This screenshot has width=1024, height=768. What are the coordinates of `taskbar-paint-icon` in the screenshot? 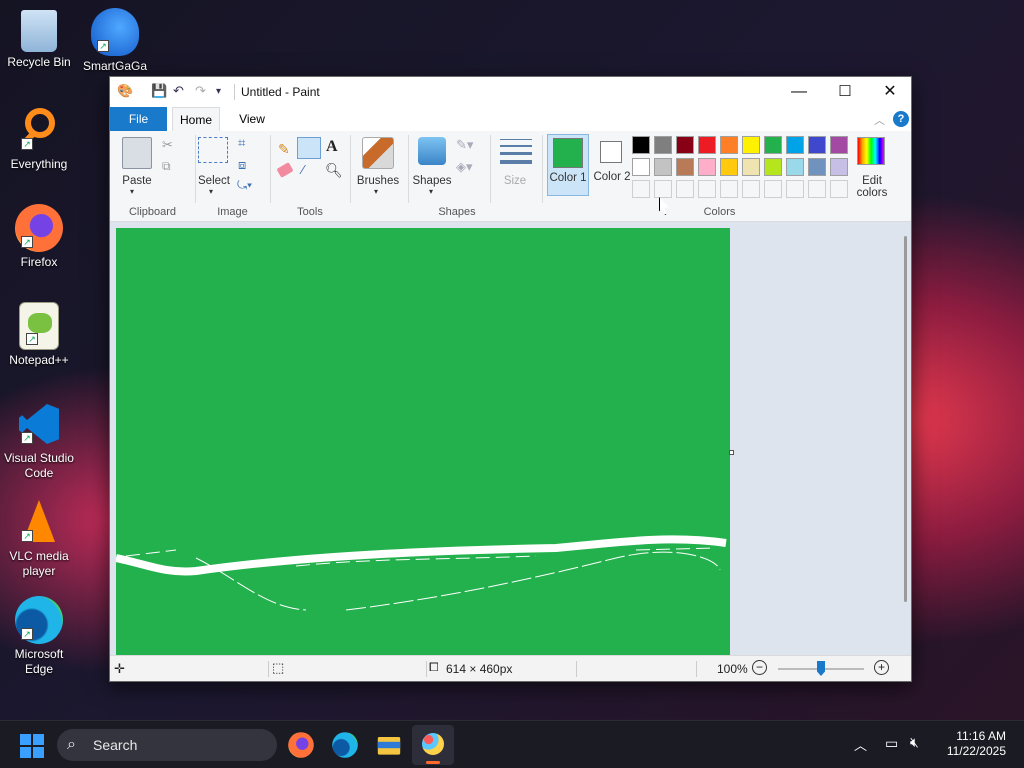 It's located at (433, 745).